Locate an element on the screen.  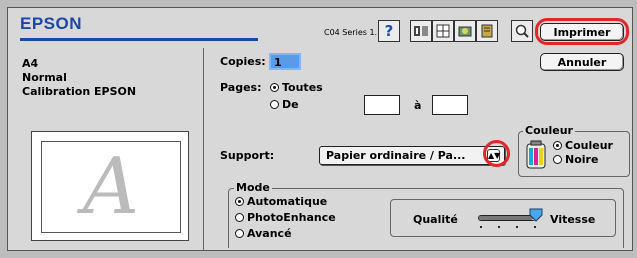
popup-arrows-icon: ▲▼ is located at coordinates (494, 155).